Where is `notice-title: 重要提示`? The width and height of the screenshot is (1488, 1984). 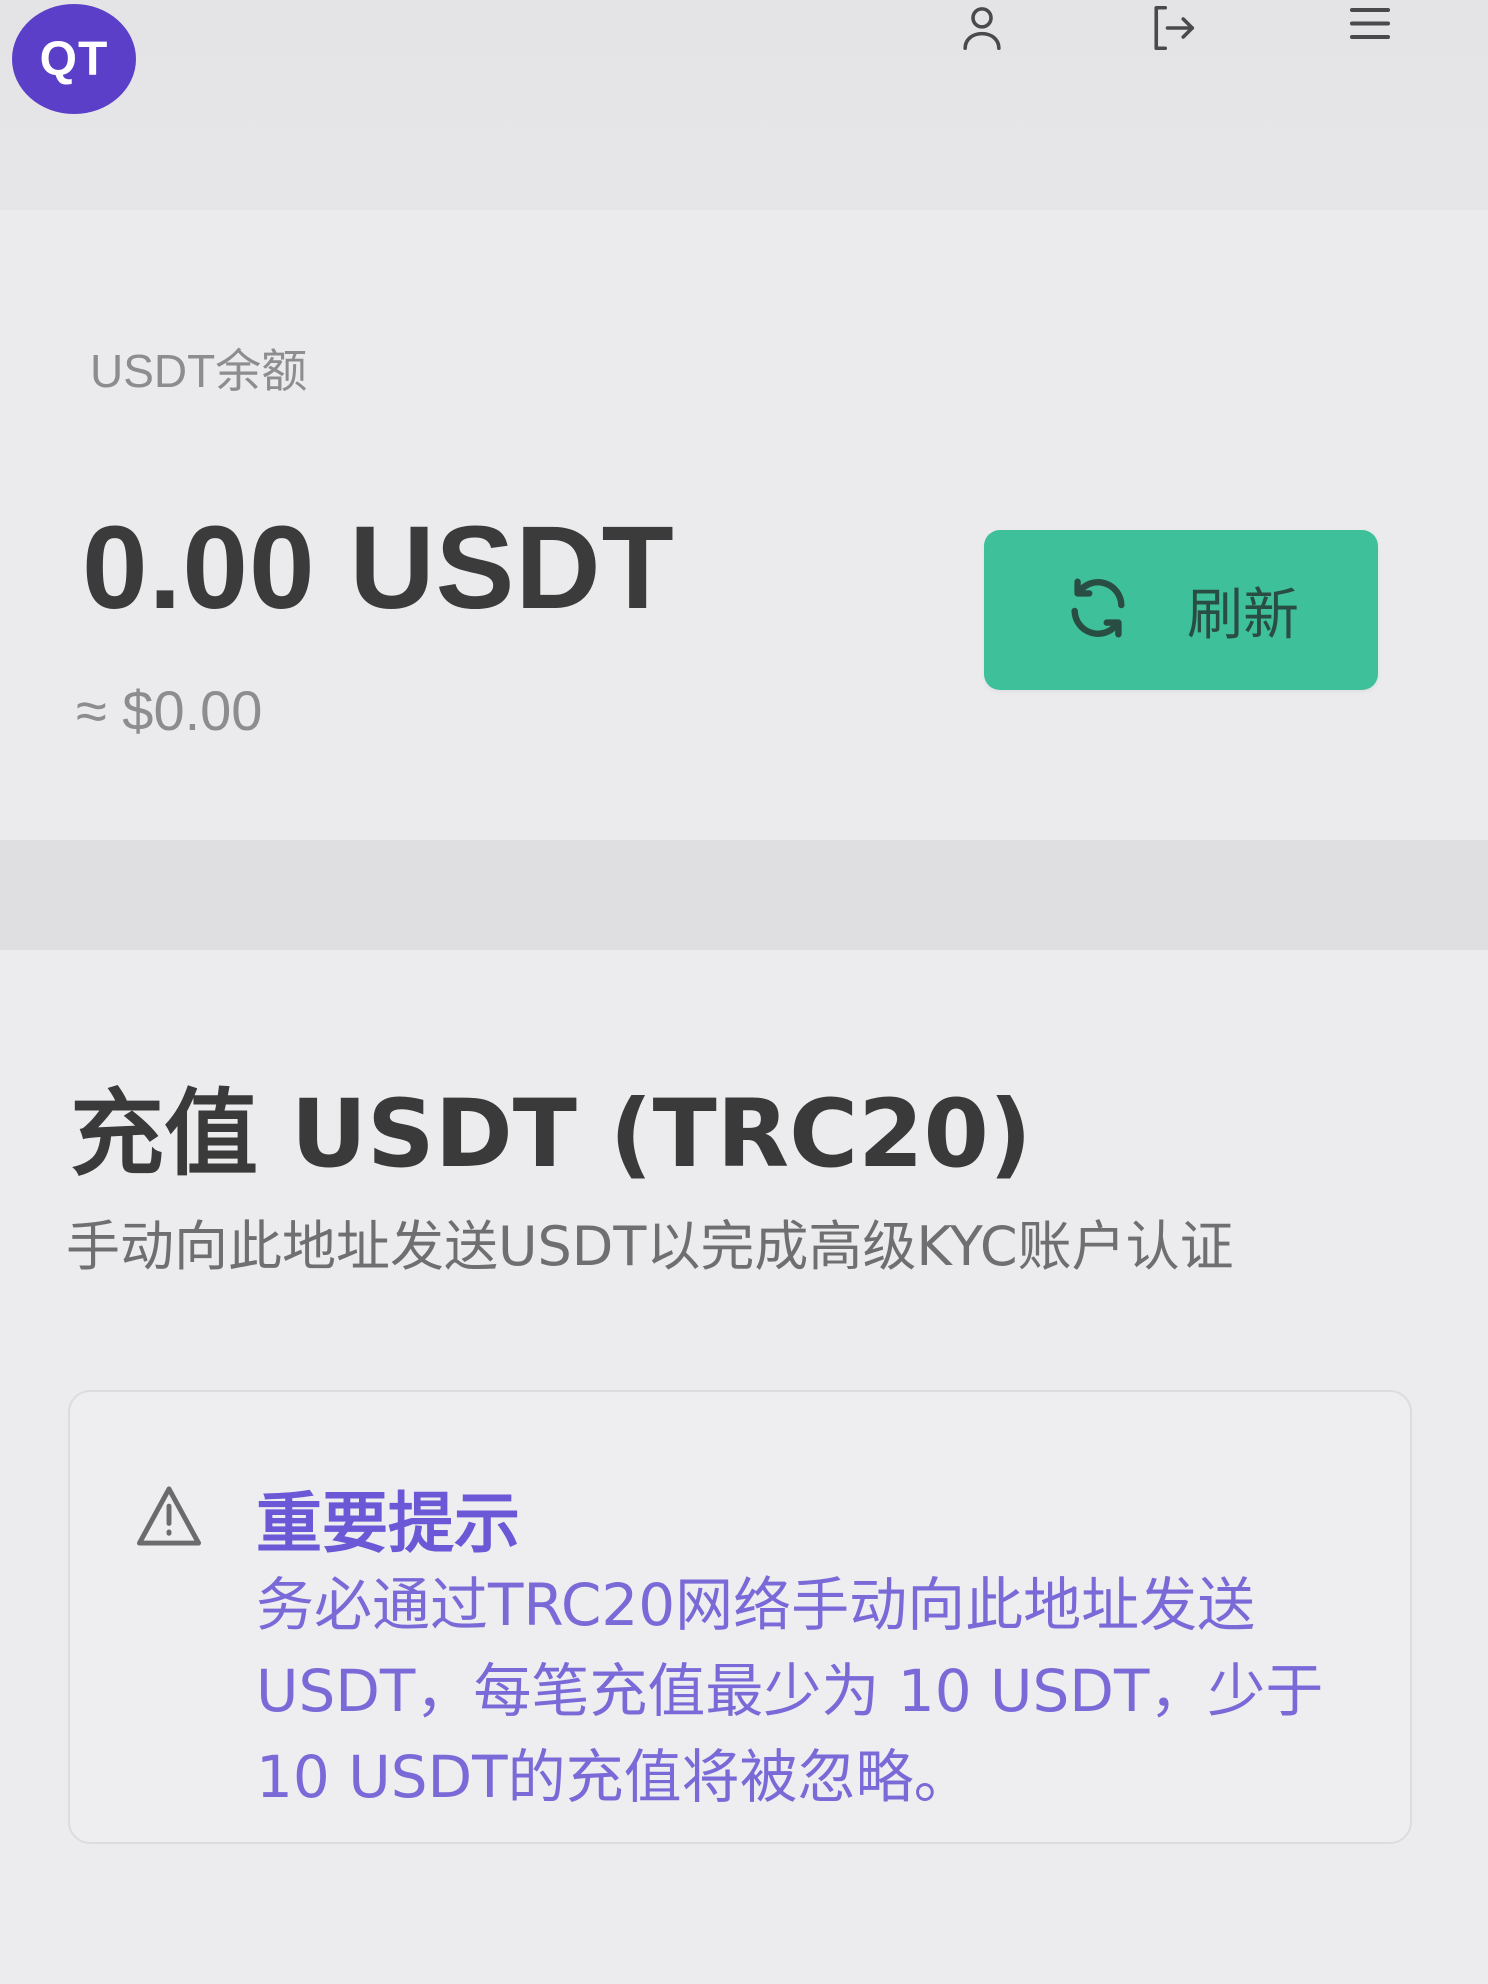 notice-title: 重要提示 is located at coordinates (388, 1523).